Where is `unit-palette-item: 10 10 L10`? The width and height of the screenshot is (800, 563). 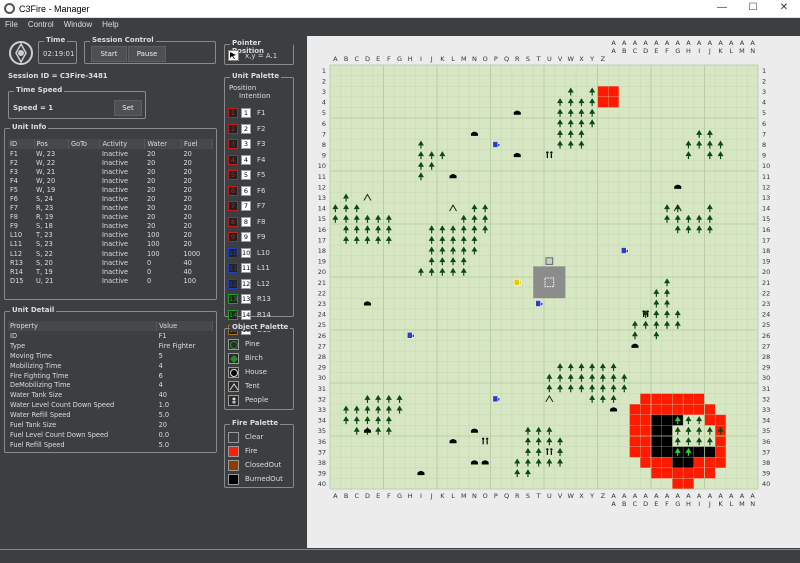
unit-palette-item: 10 10 L10 is located at coordinates (260, 253).